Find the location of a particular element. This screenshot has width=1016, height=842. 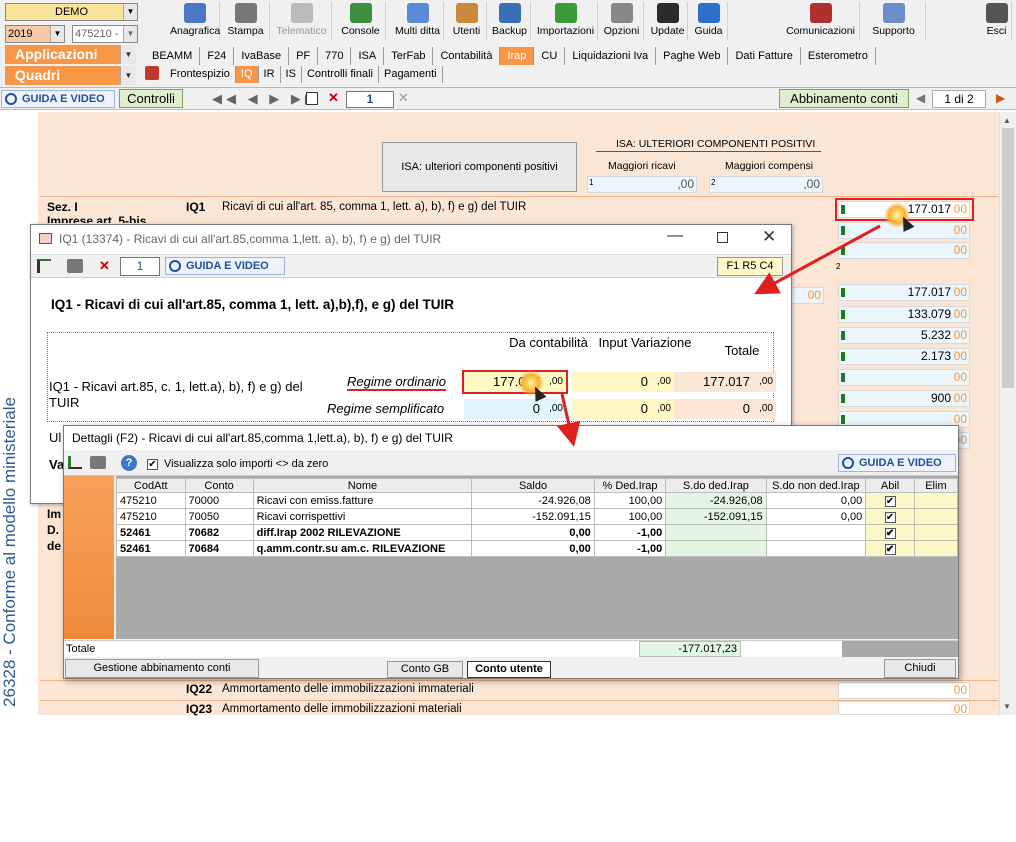

arrow-to-dialog1 is located at coordinates (817, 259).